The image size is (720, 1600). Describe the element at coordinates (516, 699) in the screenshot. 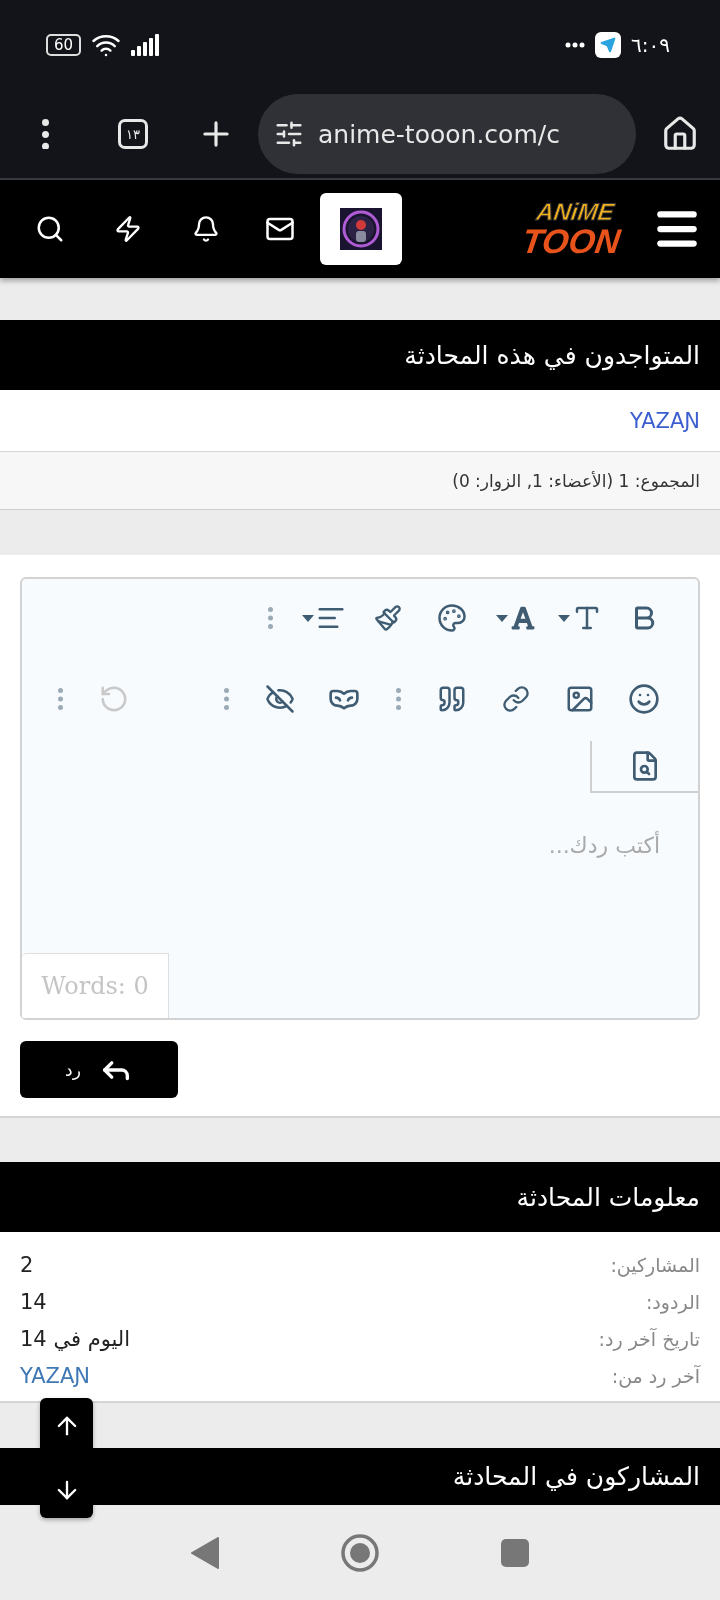

I see `link-icon` at that location.